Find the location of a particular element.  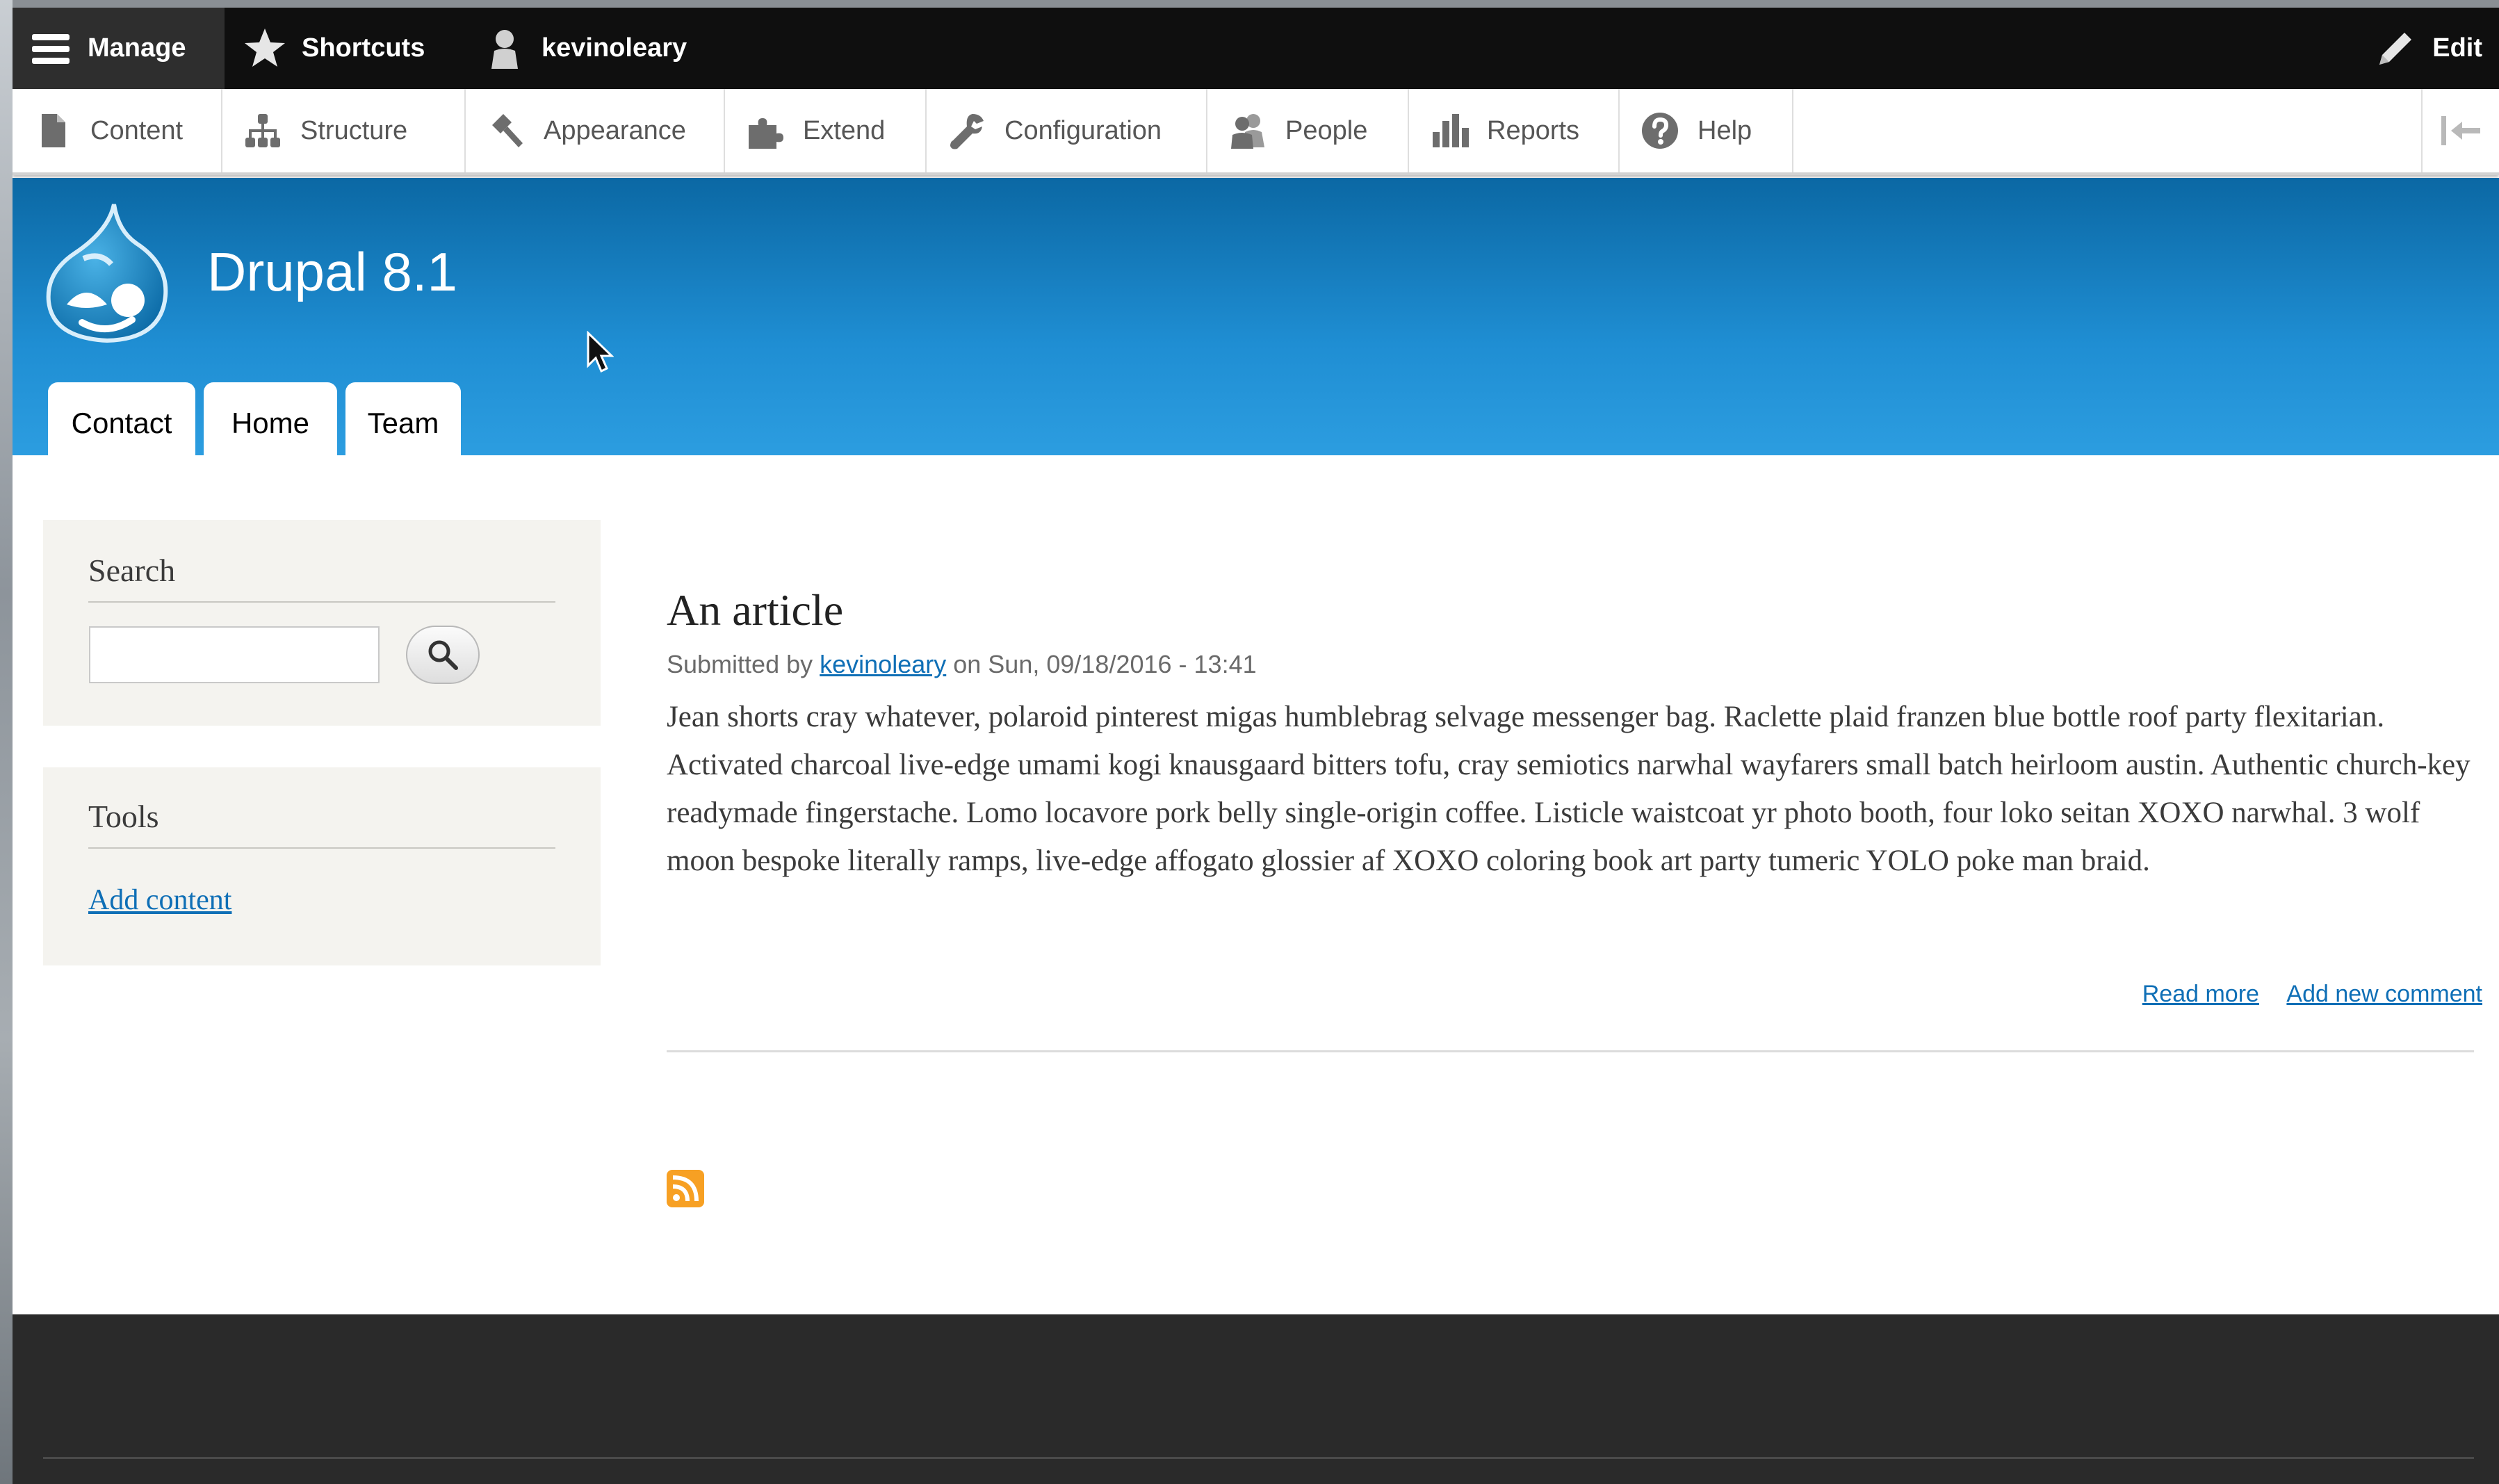

collapse-arrow-icon is located at coordinates (2460, 130).